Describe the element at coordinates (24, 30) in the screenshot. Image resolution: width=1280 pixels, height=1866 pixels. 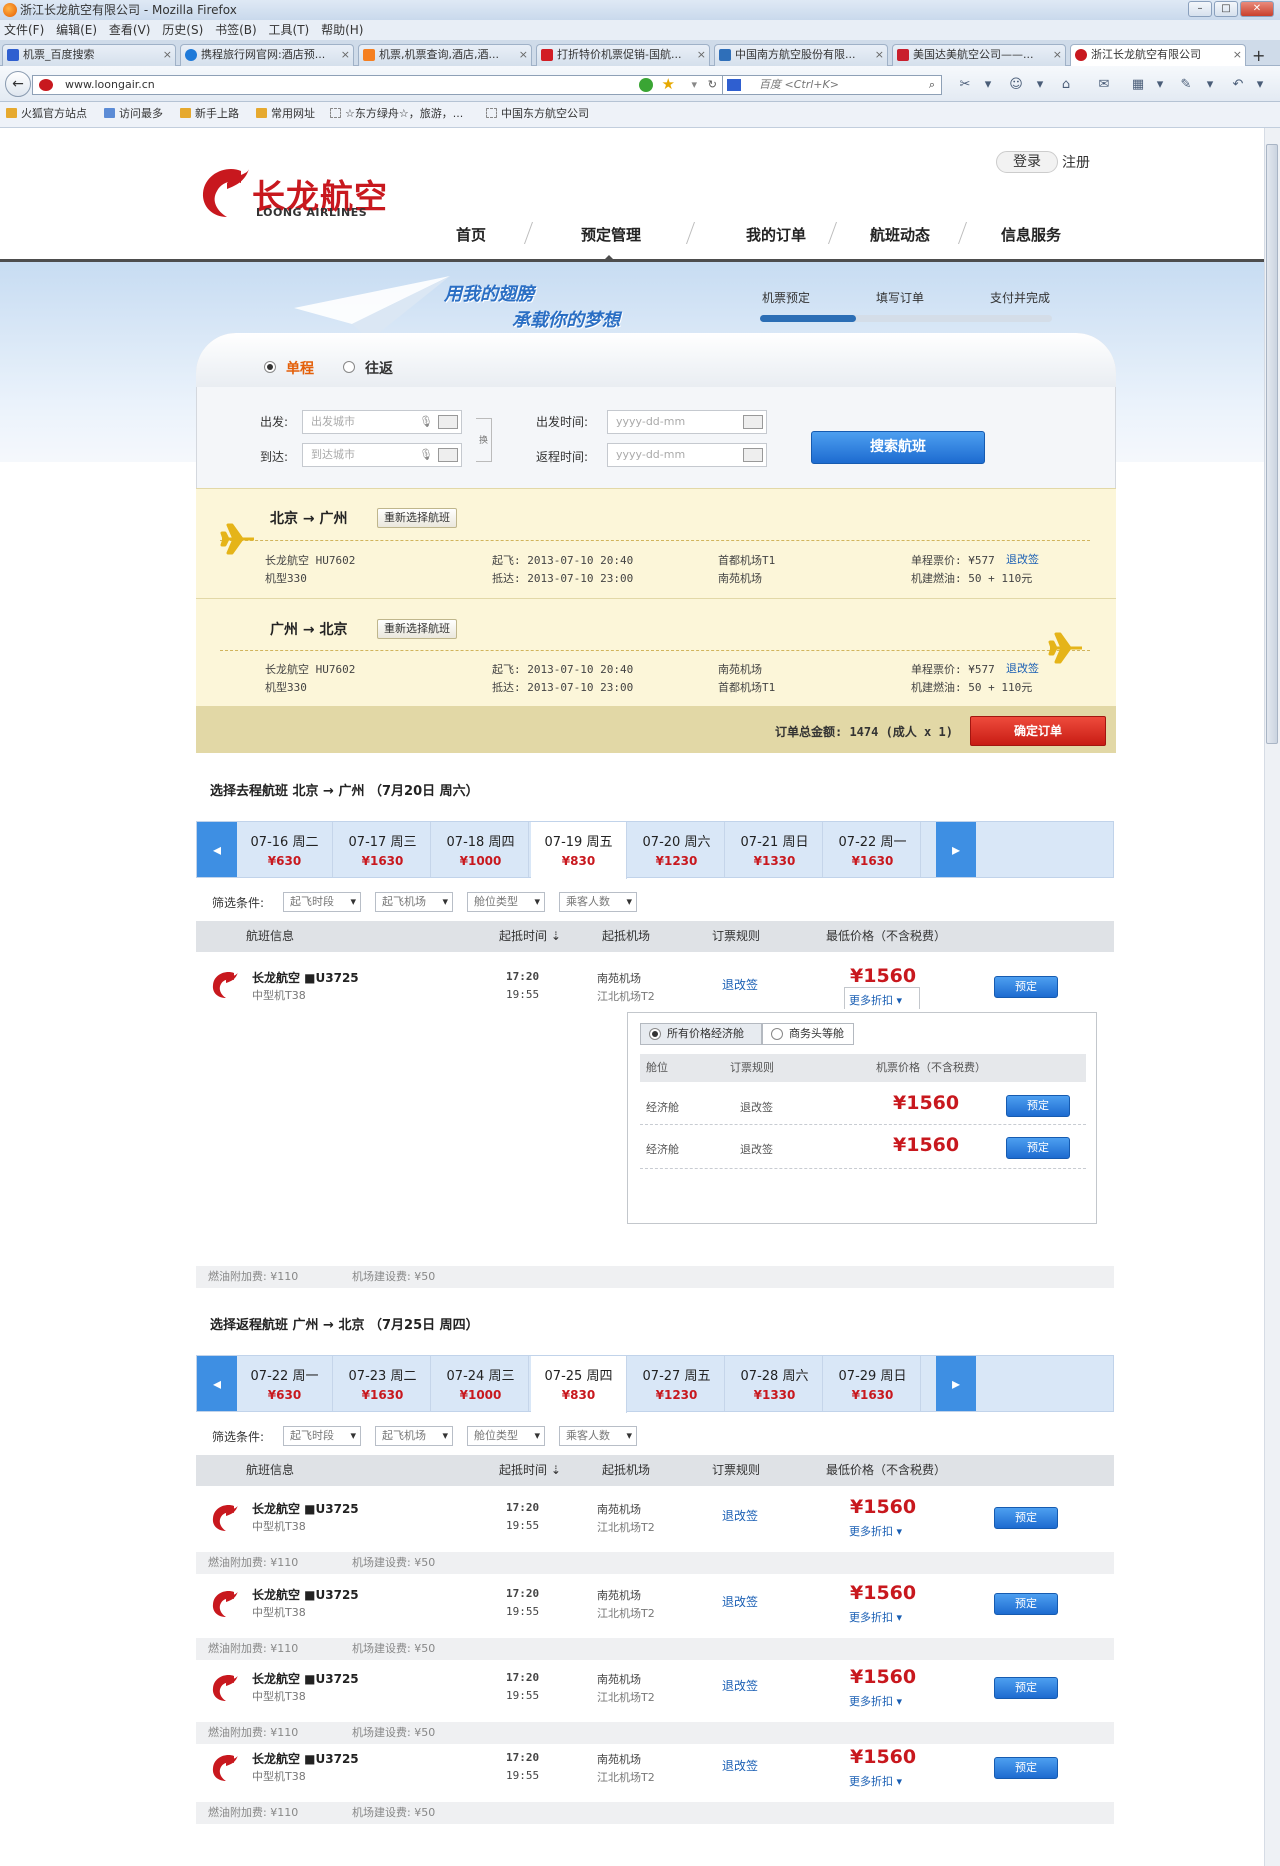
I see `menu-file: 文件(F)` at that location.